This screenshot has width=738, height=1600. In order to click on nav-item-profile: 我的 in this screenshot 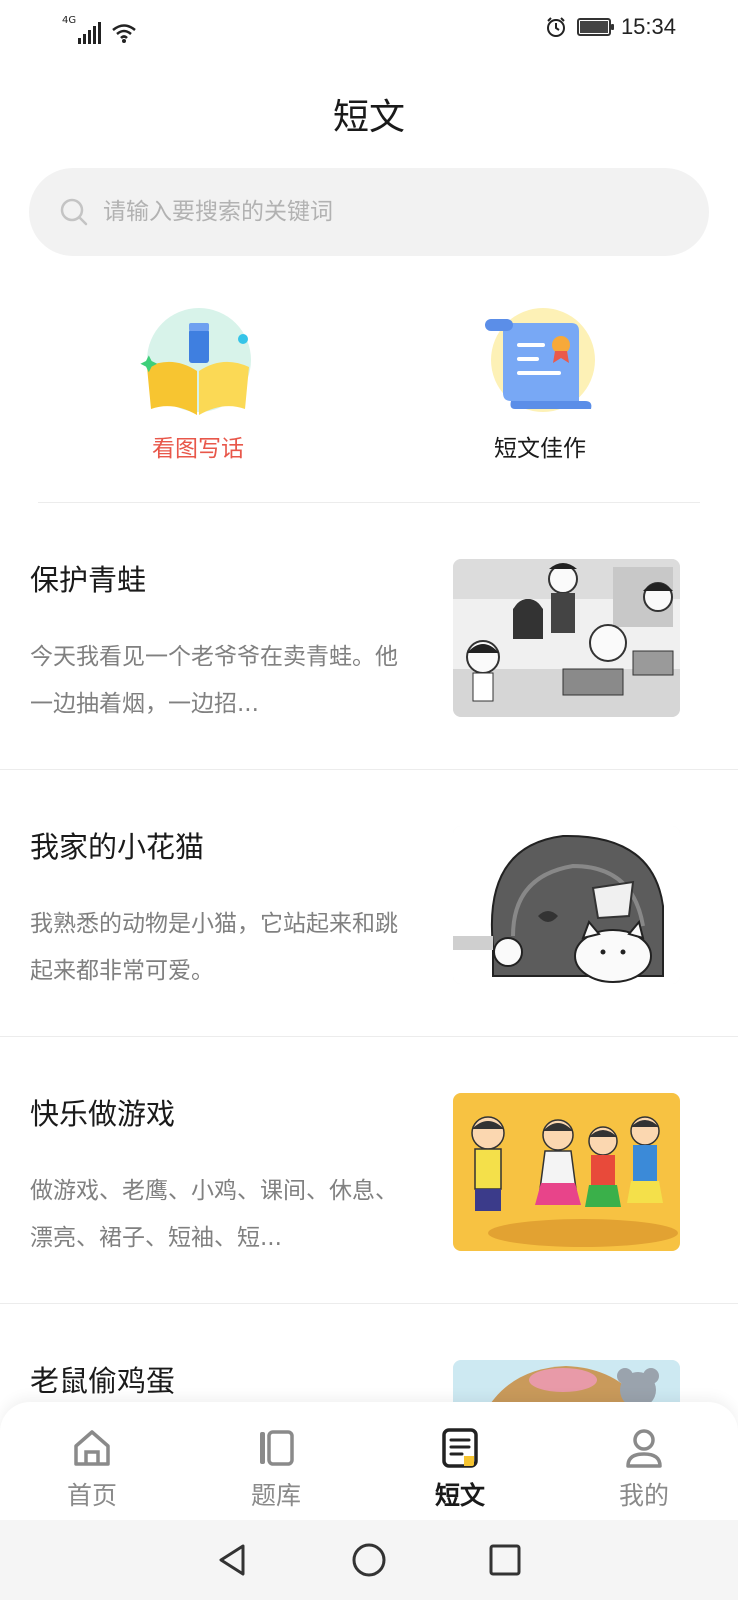, I will do `click(644, 1461)`.